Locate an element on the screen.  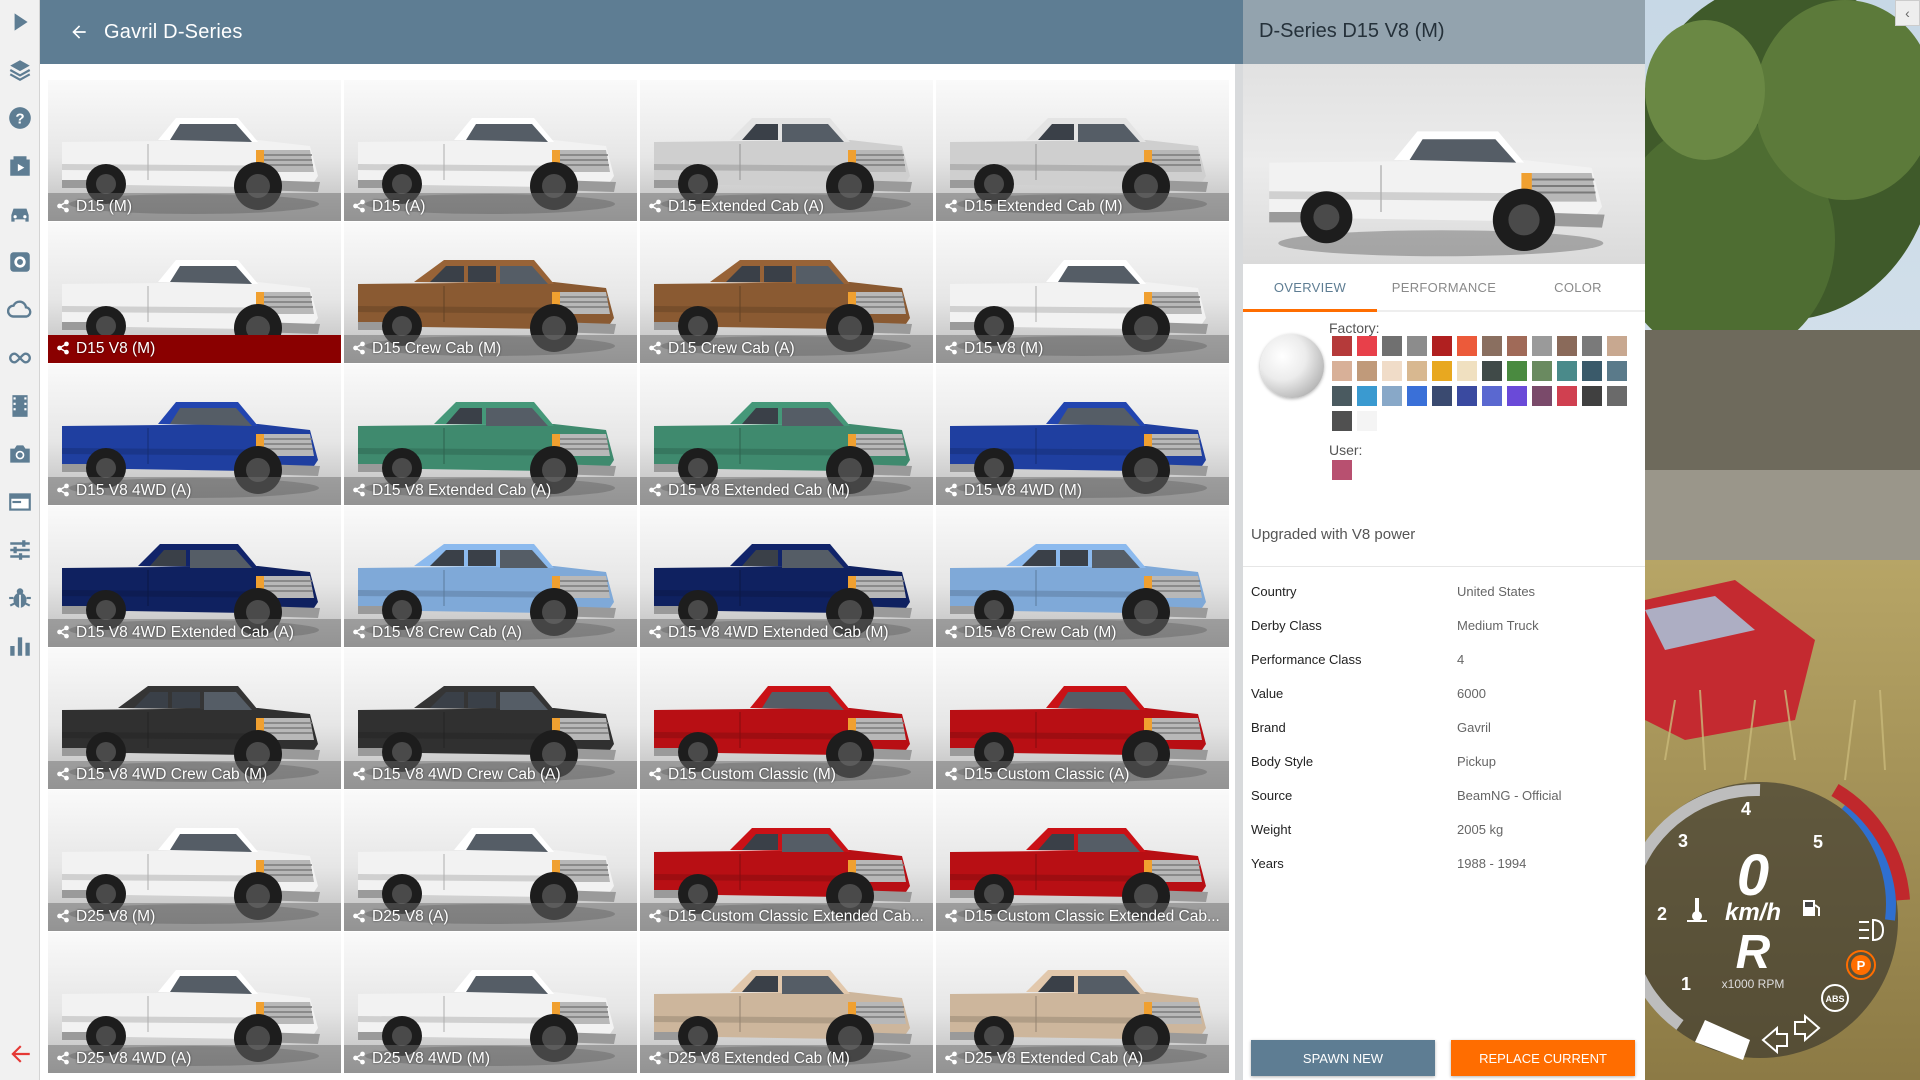
play-icon is located at coordinates (21, 22).